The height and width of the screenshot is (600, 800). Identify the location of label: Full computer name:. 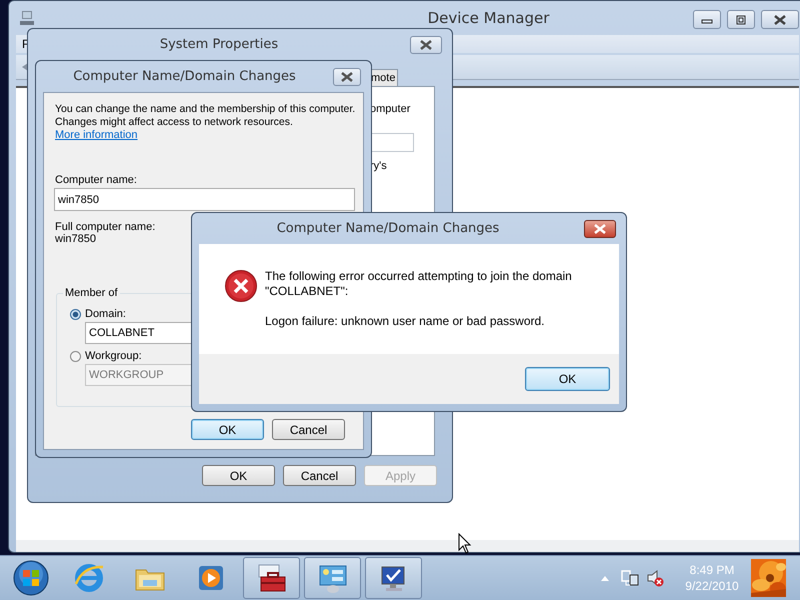
(105, 227).